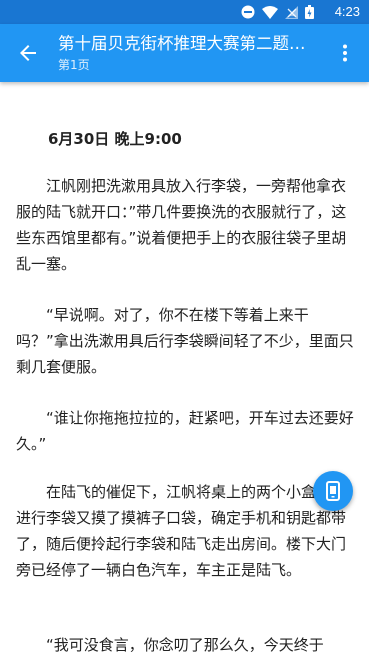 This screenshot has width=369, height=656. Describe the element at coordinates (185, 431) in the screenshot. I see `paragraph: “谁让你拖拖拉拉的，赶紧吧，开车过去还要好久。”` at that location.